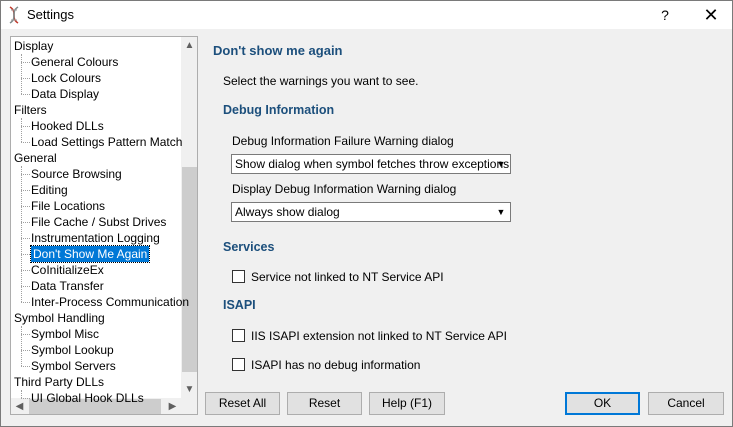 The width and height of the screenshot is (733, 427). What do you see at coordinates (95, 238) in the screenshot?
I see `tree-item-instrumentation-logging: Instrumentation Logging` at bounding box center [95, 238].